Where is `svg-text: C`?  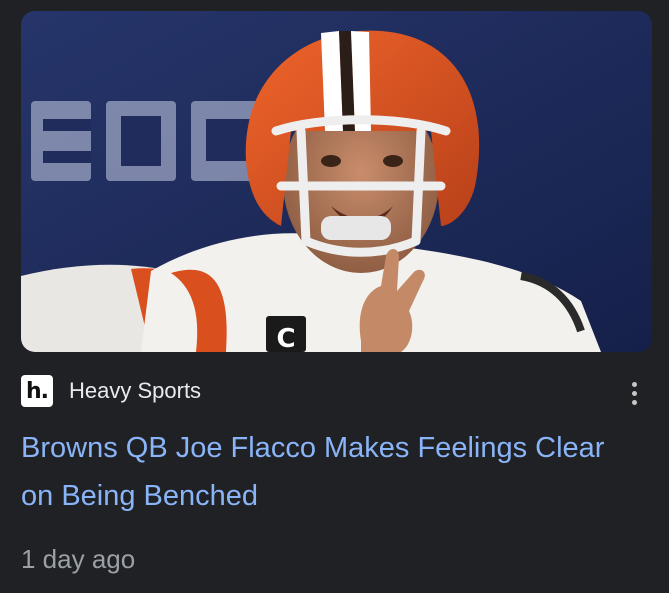
svg-text: C is located at coordinates (285, 338).